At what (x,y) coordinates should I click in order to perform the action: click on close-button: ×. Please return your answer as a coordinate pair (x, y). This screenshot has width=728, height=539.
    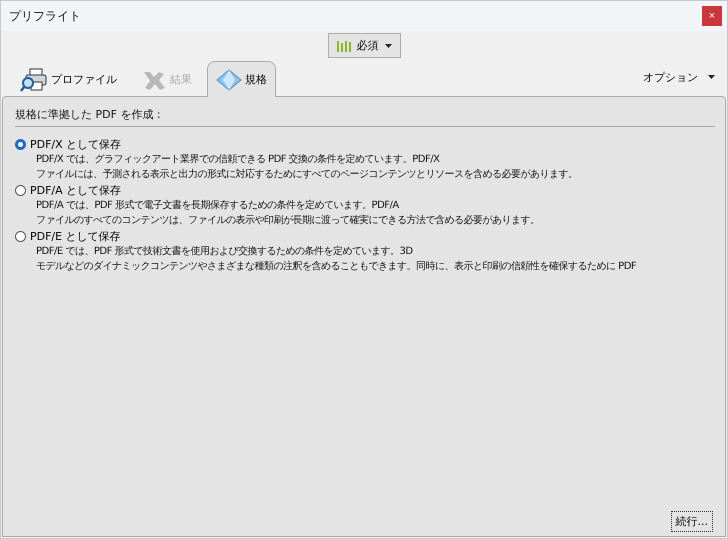
    Looking at the image, I should click on (712, 16).